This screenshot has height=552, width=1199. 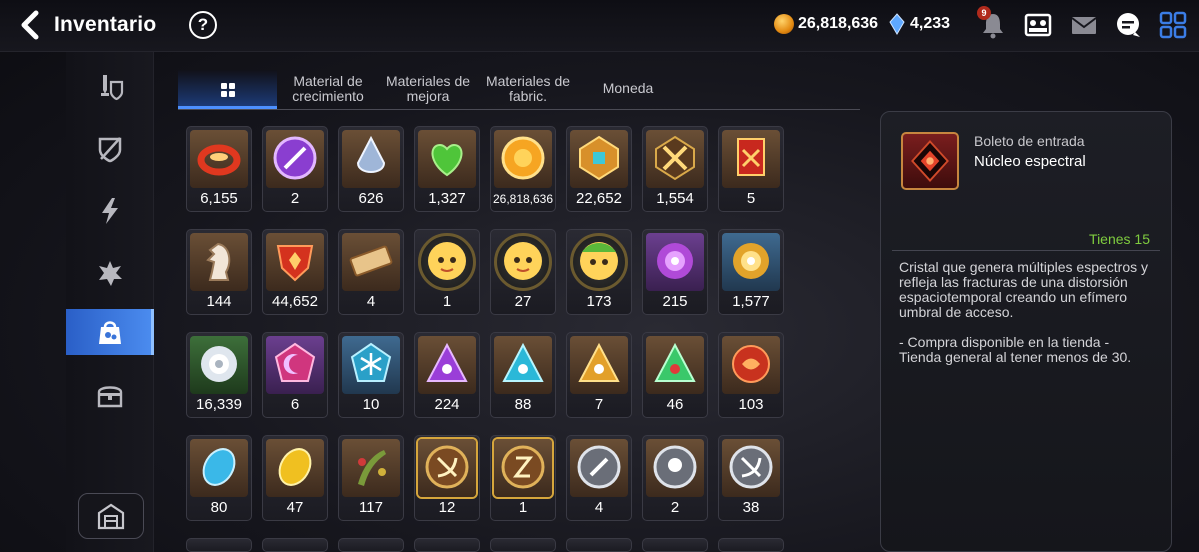 I want to click on inventory-slot: 117, so click(x=371, y=478).